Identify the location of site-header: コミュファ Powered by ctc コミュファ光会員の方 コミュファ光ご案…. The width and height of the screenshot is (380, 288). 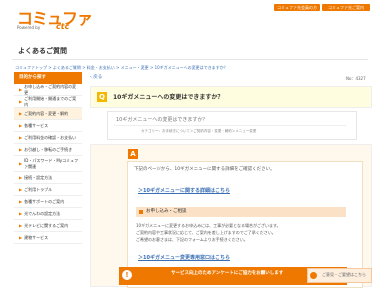
(190, 20).